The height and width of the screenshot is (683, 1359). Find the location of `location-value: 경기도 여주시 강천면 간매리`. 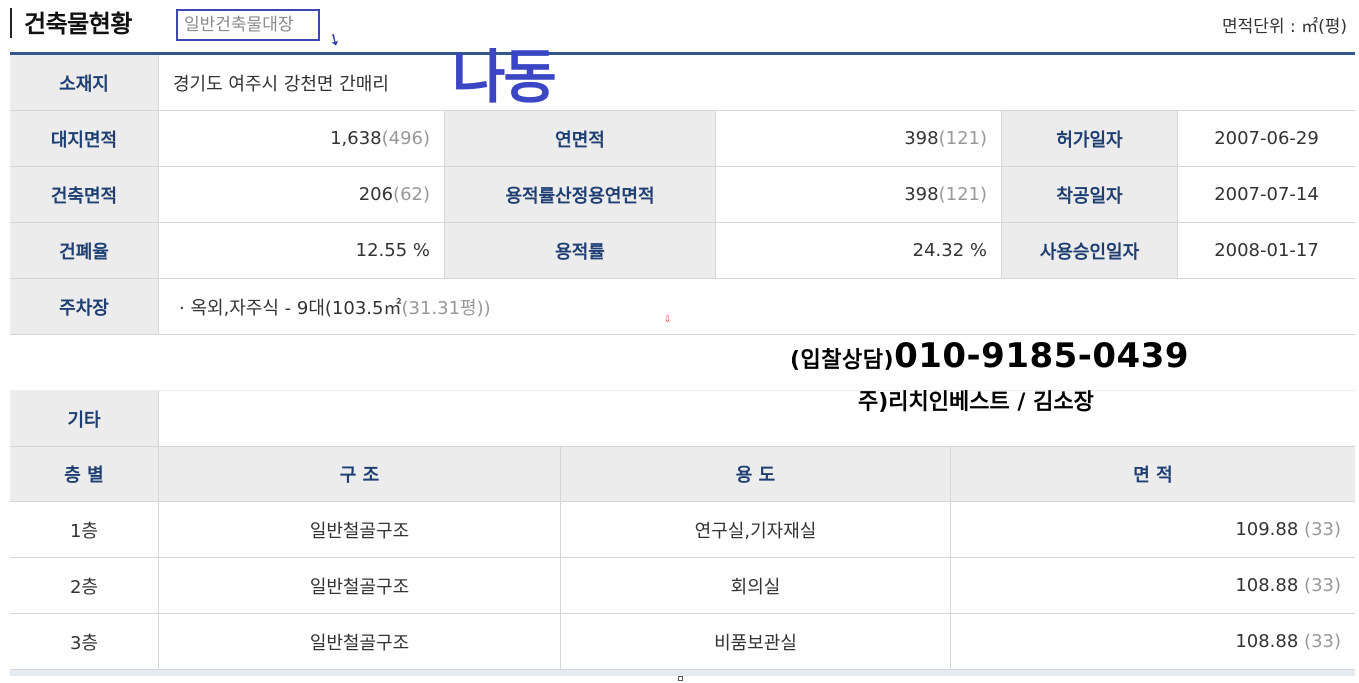

location-value: 경기도 여주시 강천면 간매리 is located at coordinates (756, 82).